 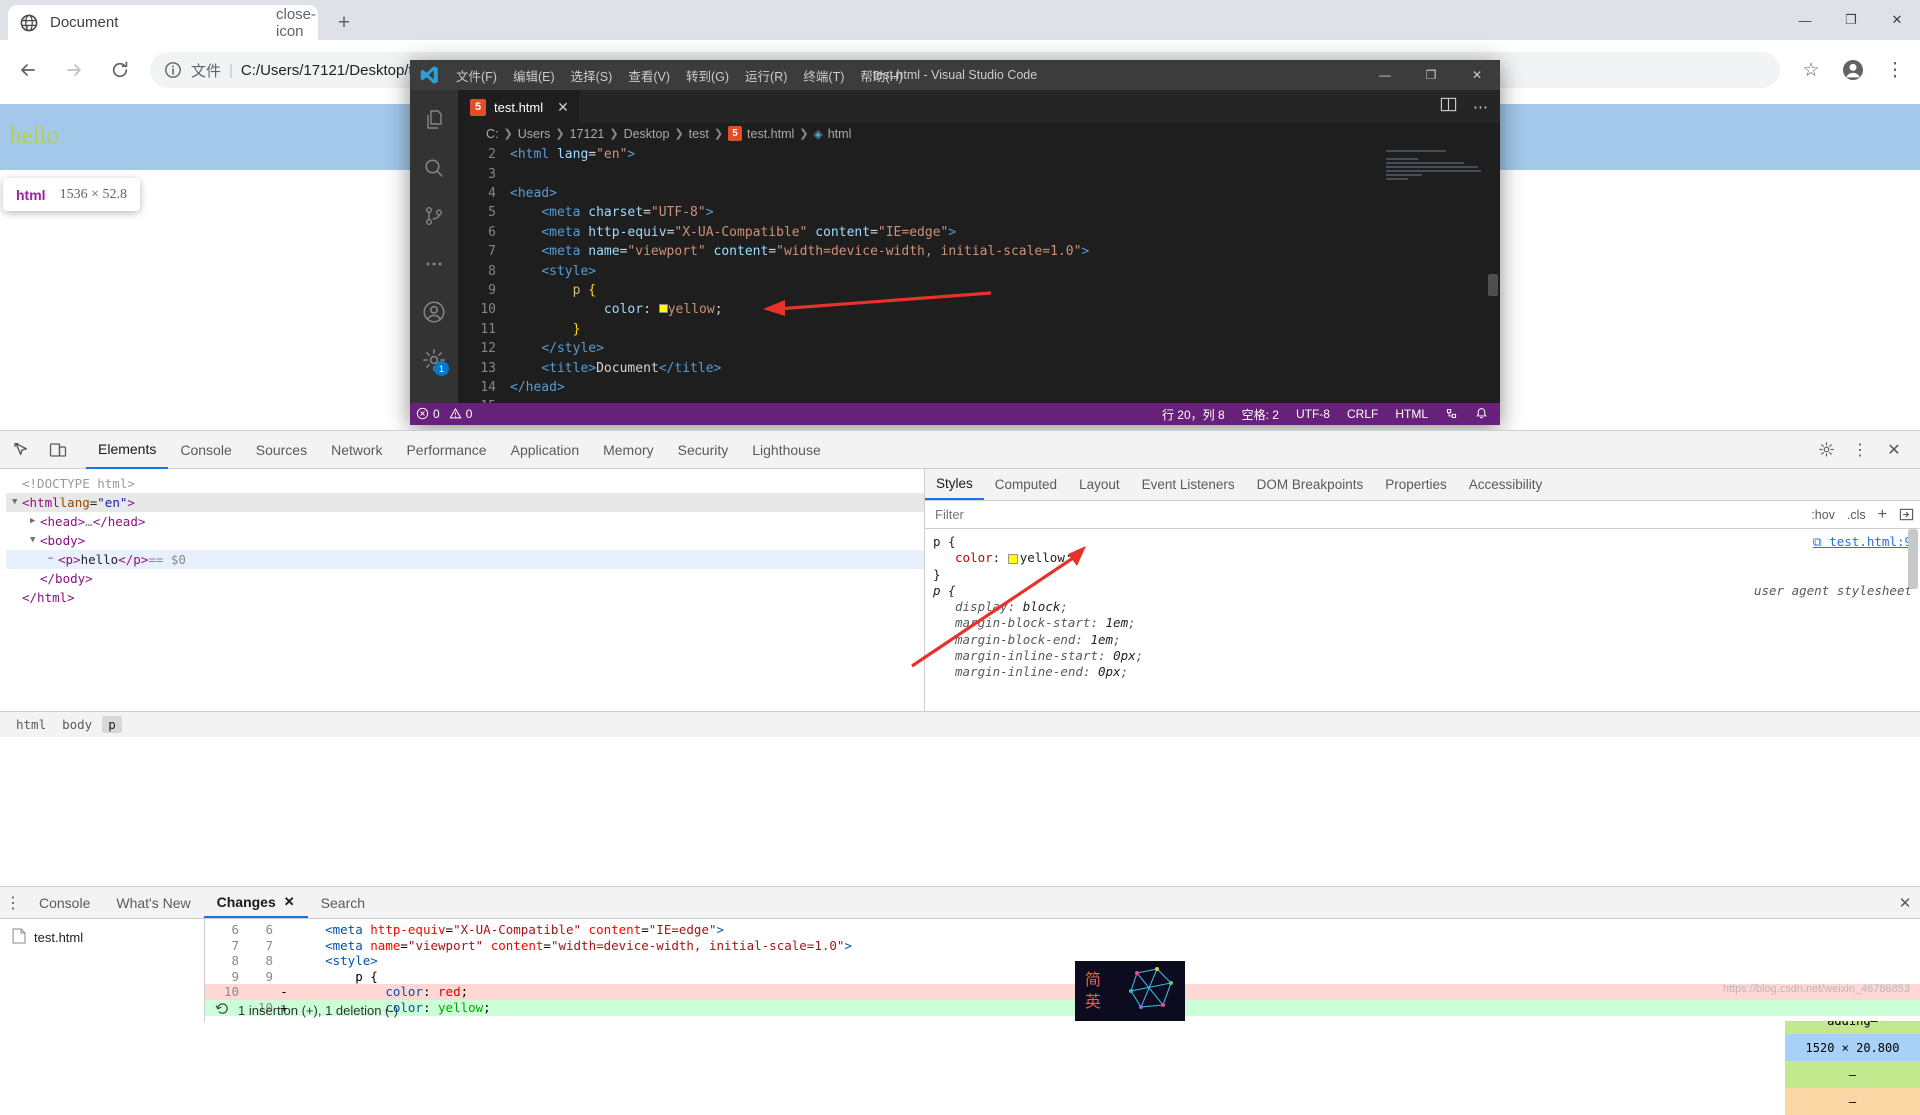 What do you see at coordinates (1005, 309) in the screenshot?
I see `code-line: color: yellow;` at bounding box center [1005, 309].